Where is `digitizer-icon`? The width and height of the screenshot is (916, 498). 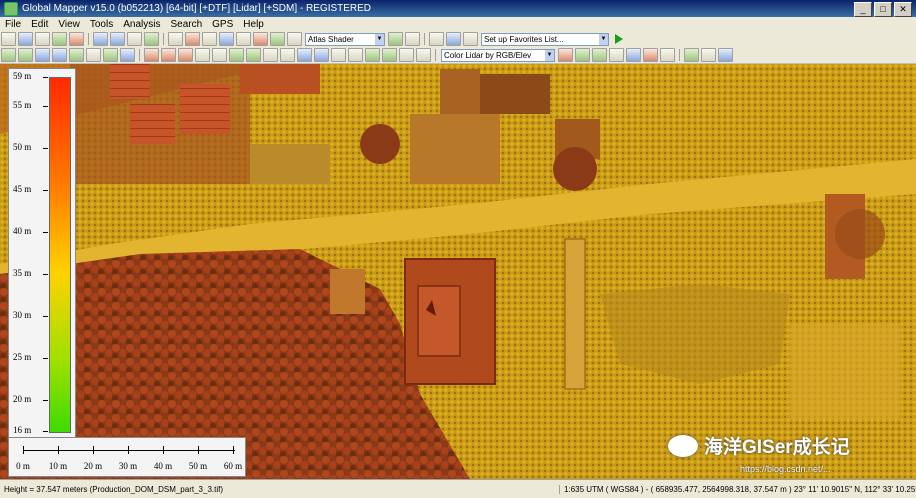
digitizer-icon is located at coordinates (192, 39).